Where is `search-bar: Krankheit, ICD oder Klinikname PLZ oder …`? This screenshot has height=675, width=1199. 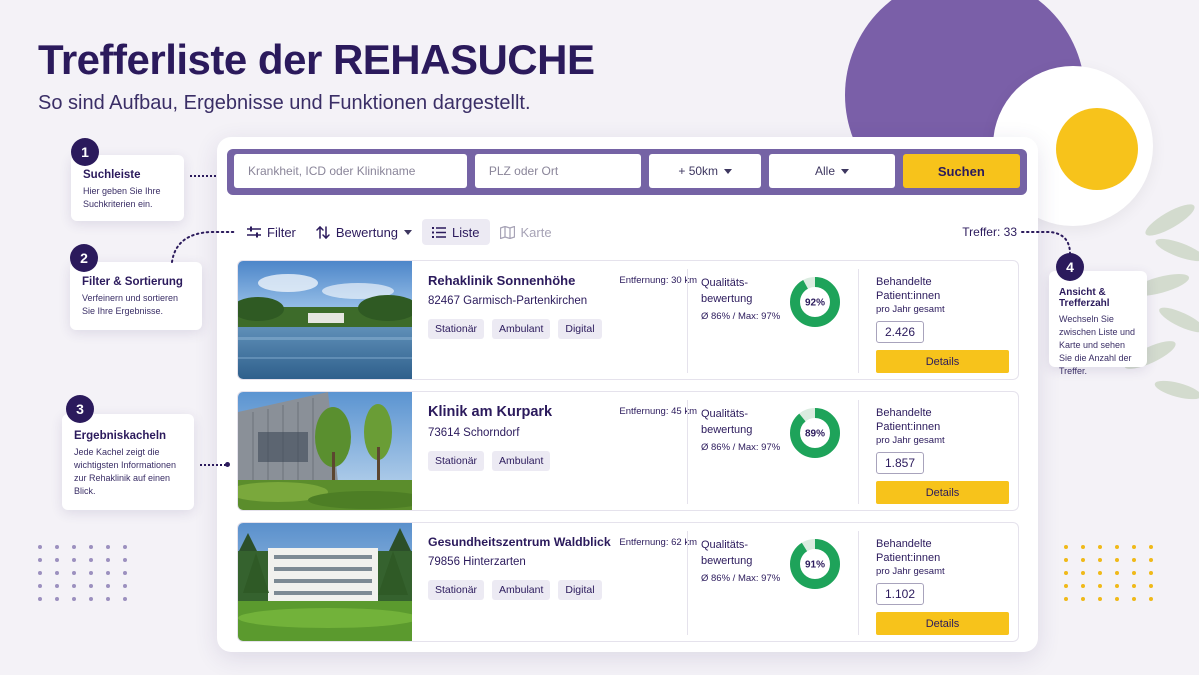
search-bar: Krankheit, ICD oder Klinikname PLZ oder … is located at coordinates (627, 172).